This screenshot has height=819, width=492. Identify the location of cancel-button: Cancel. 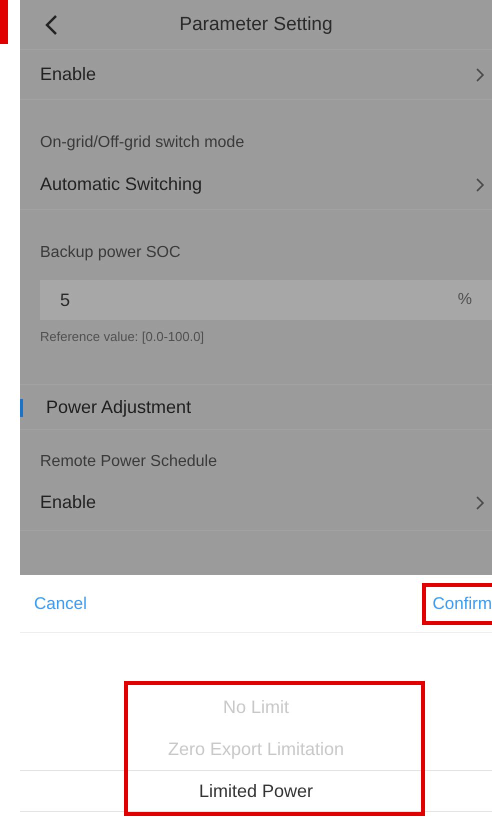
(60, 604).